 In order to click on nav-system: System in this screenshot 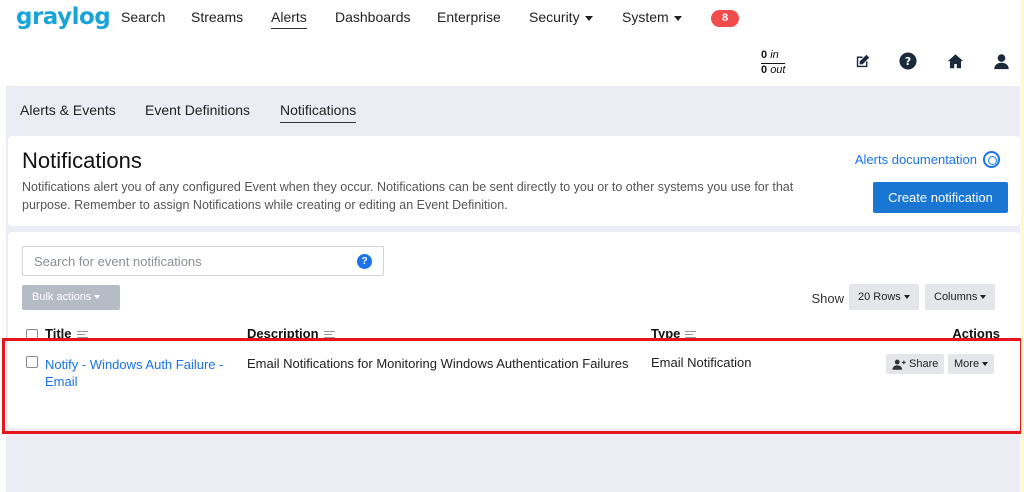, I will do `click(652, 17)`.